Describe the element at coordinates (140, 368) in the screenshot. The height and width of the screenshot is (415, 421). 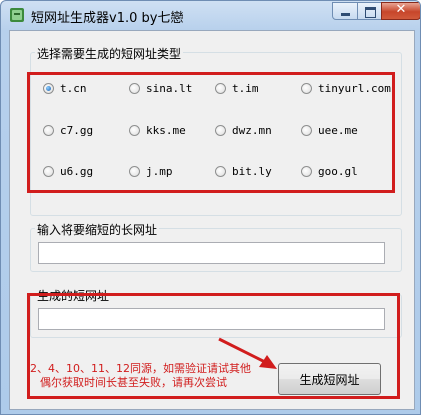
I see `note-line-1: 2、4、10、11、12同源，如需验证请试其他` at that location.